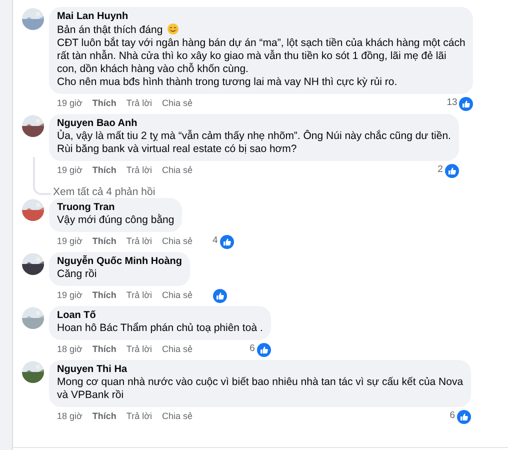 This screenshot has height=450, width=508. I want to click on author-name: Nguyễn Quốc Minh Hoàng, so click(119, 262).